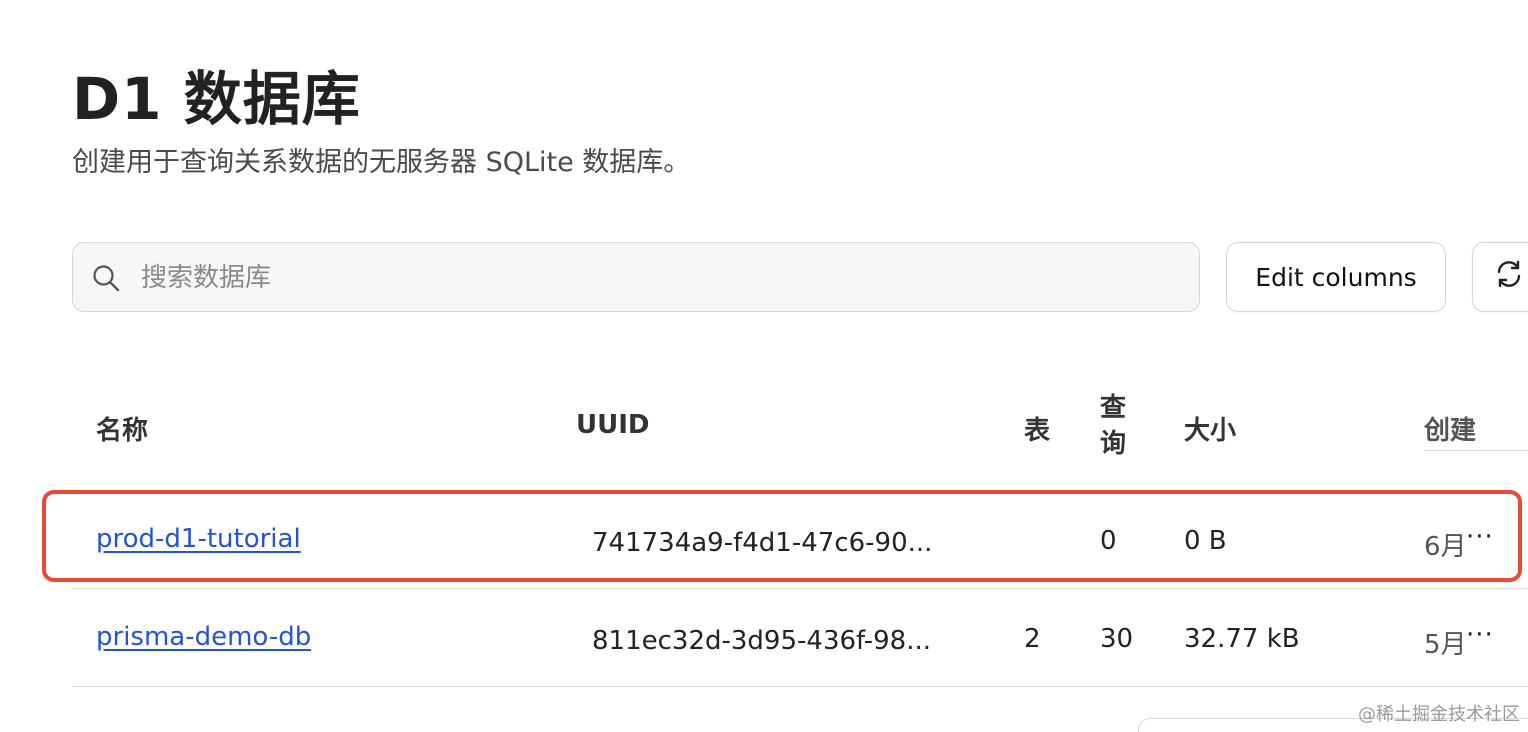 This screenshot has width=1528, height=732. I want to click on edit-columns-label: Edit columns, so click(1336, 277).